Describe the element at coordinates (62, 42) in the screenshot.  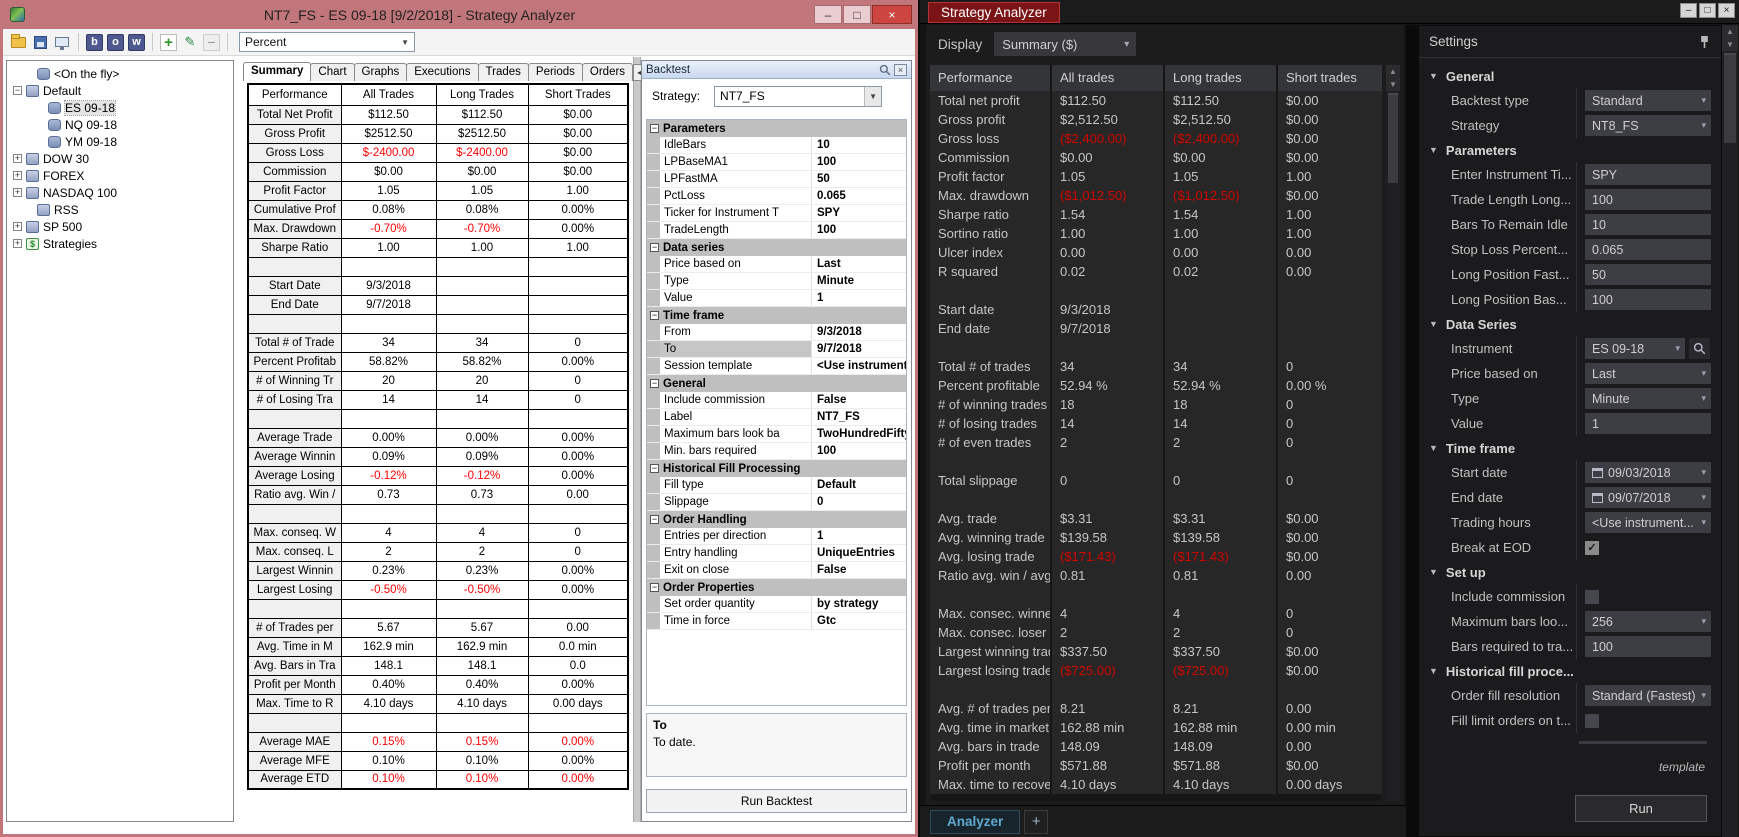
I see `monitor-icon` at that location.